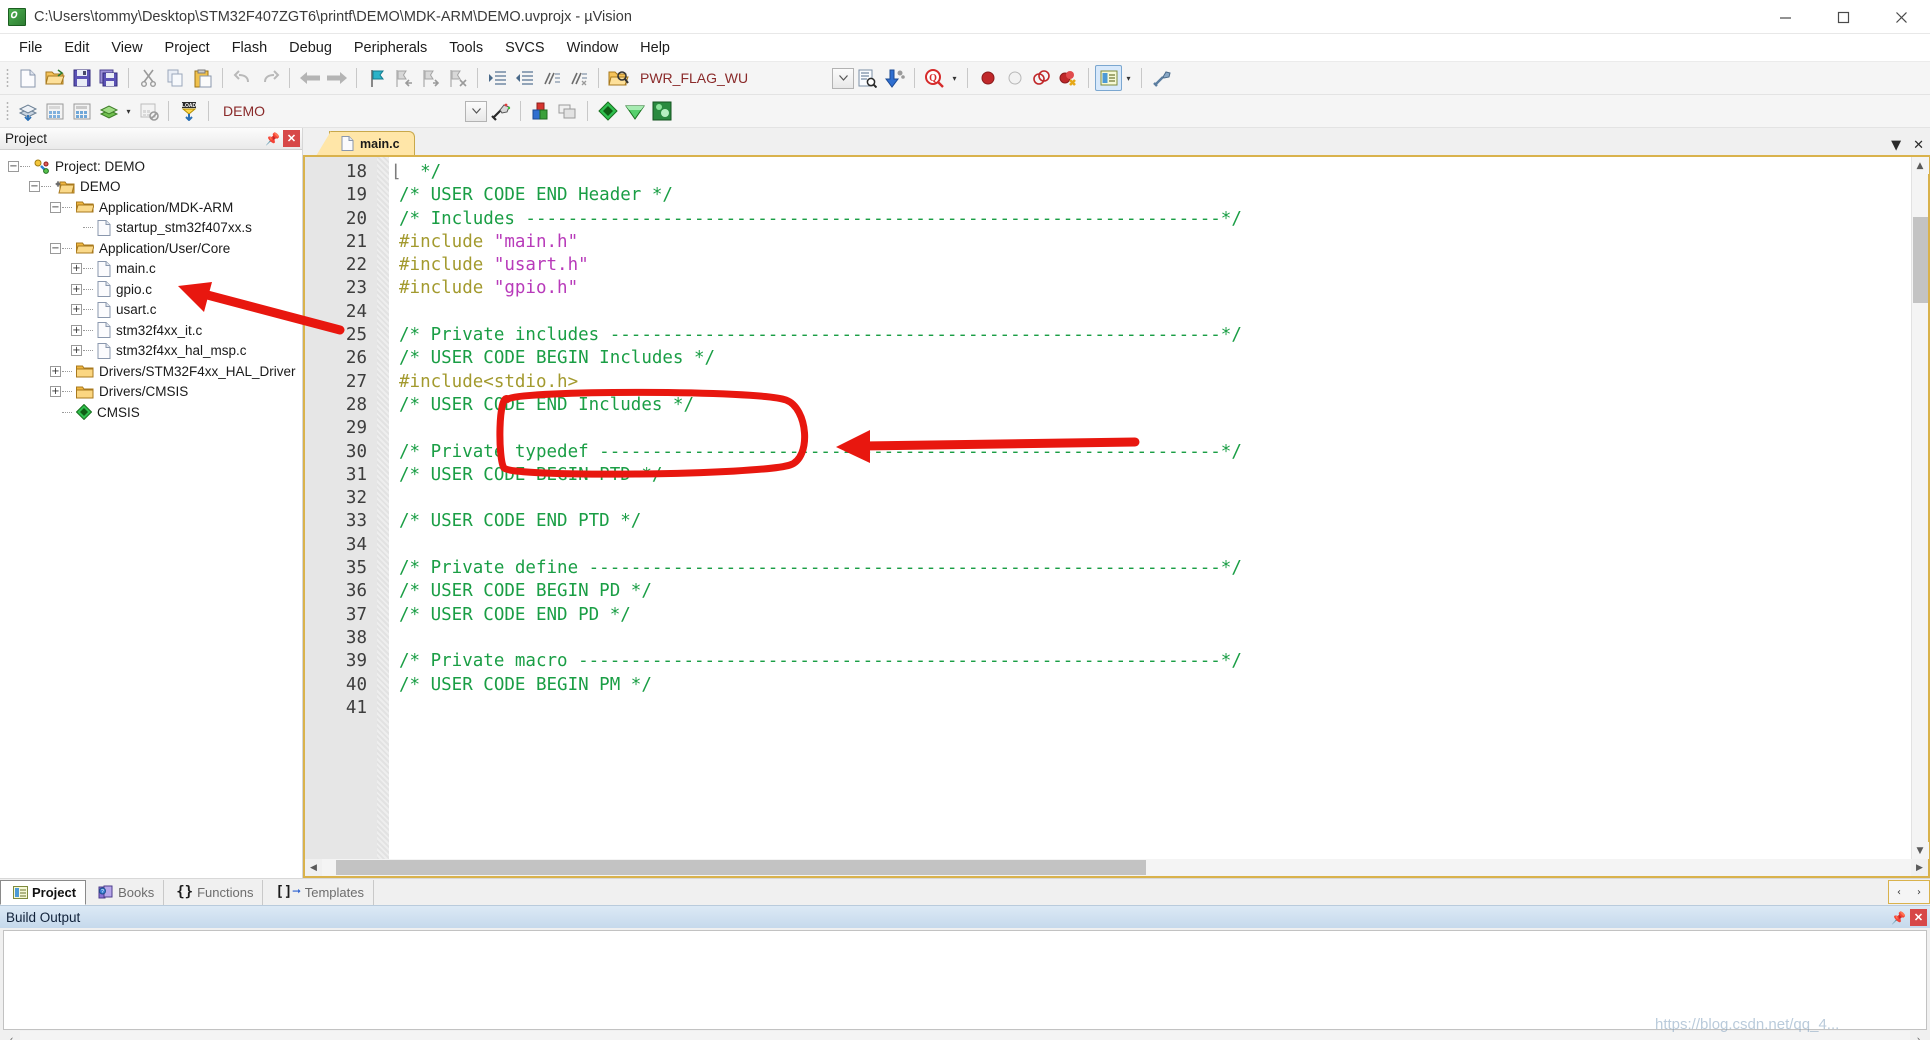 This screenshot has height=1040, width=1930. I want to click on tab-list-button: ▼, so click(1896, 145).